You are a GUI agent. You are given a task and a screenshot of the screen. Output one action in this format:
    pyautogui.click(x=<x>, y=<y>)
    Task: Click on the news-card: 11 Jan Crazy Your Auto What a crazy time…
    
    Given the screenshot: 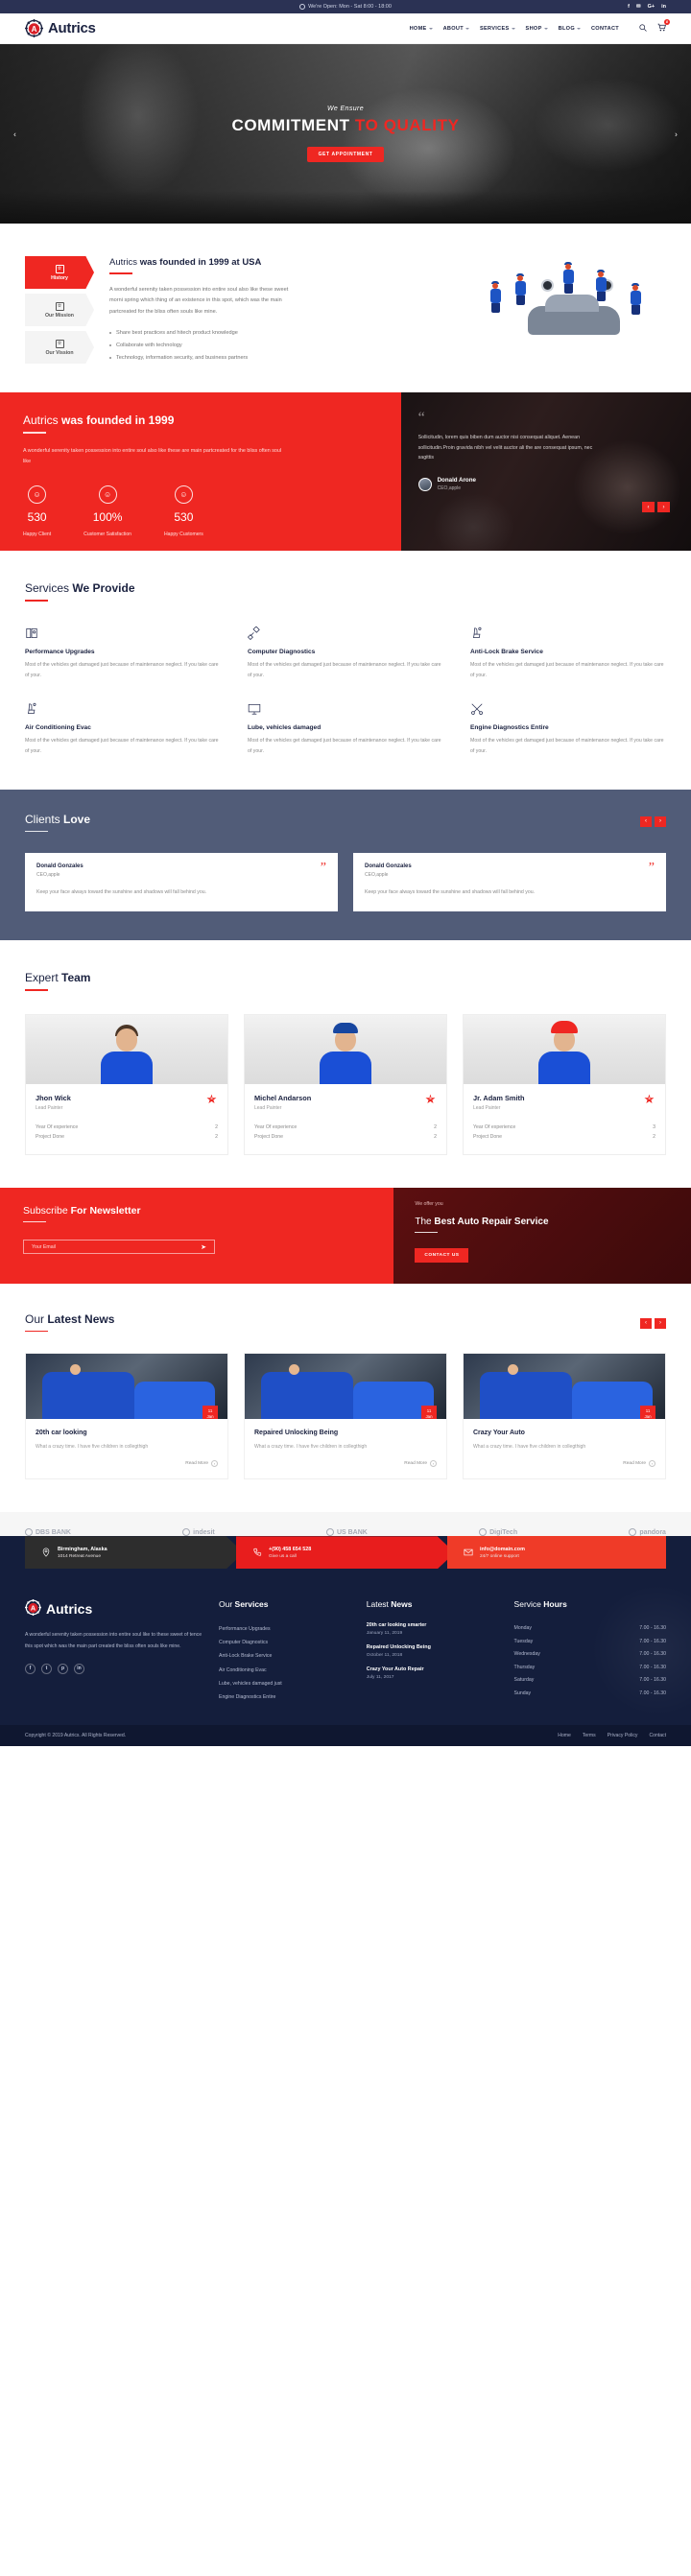 What is the action you would take?
    pyautogui.click(x=564, y=1417)
    